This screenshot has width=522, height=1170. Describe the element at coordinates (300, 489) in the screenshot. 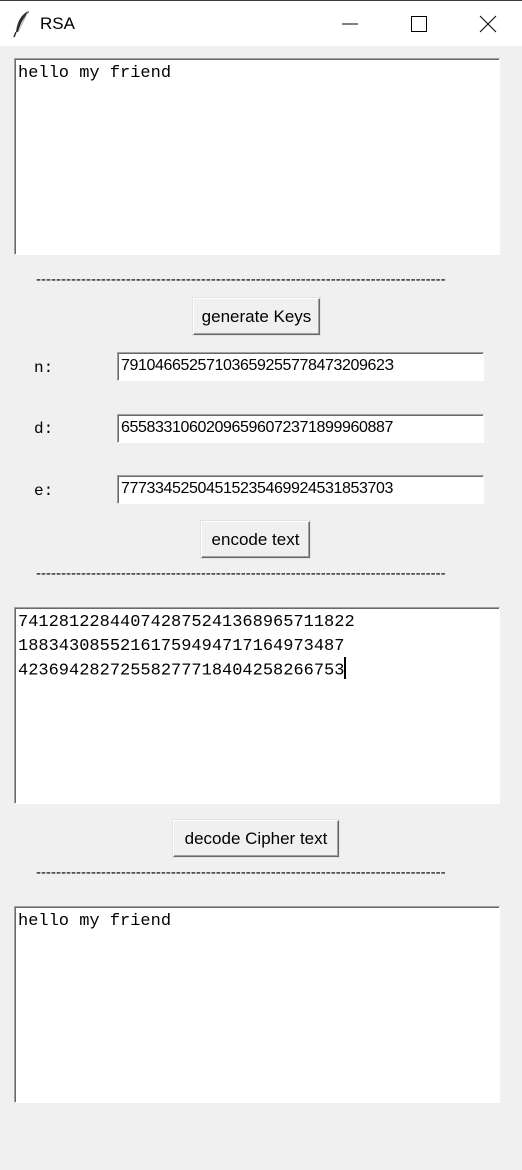

I see `e-field: 7773345250451523546992453185370​3` at that location.